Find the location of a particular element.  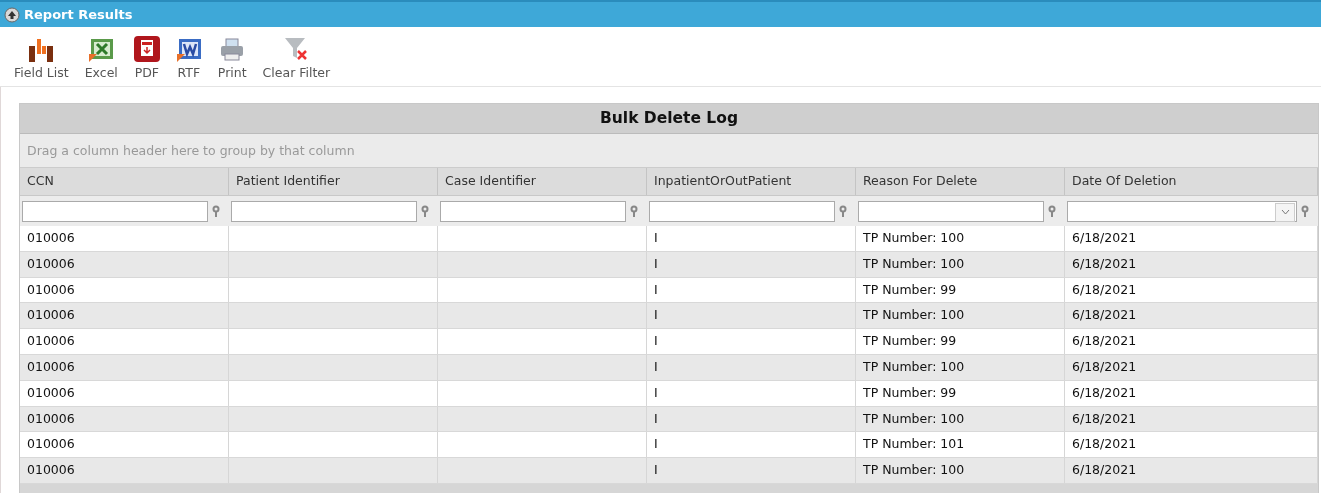

toolbar-button: Print is located at coordinates (232, 59).